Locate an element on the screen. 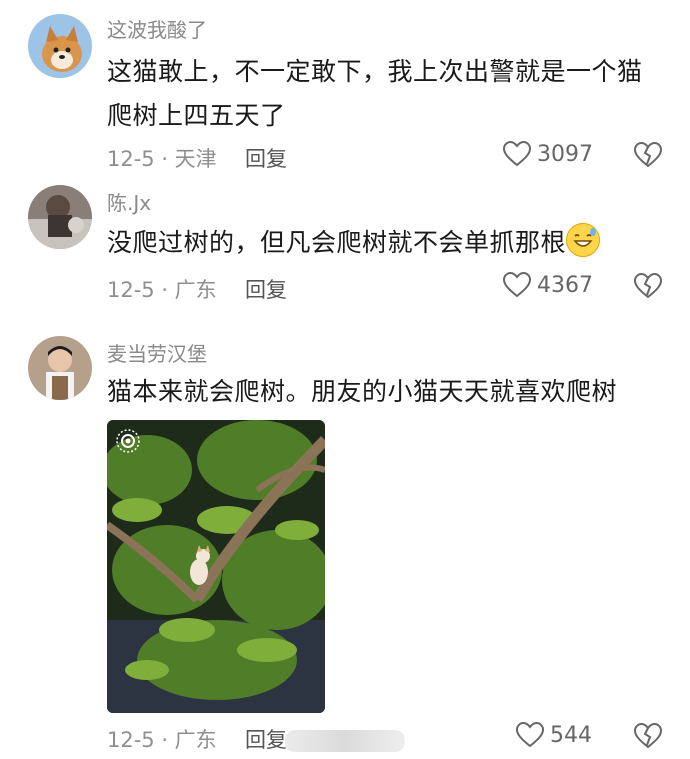  grinning-sweat-emoji is located at coordinates (583, 240).